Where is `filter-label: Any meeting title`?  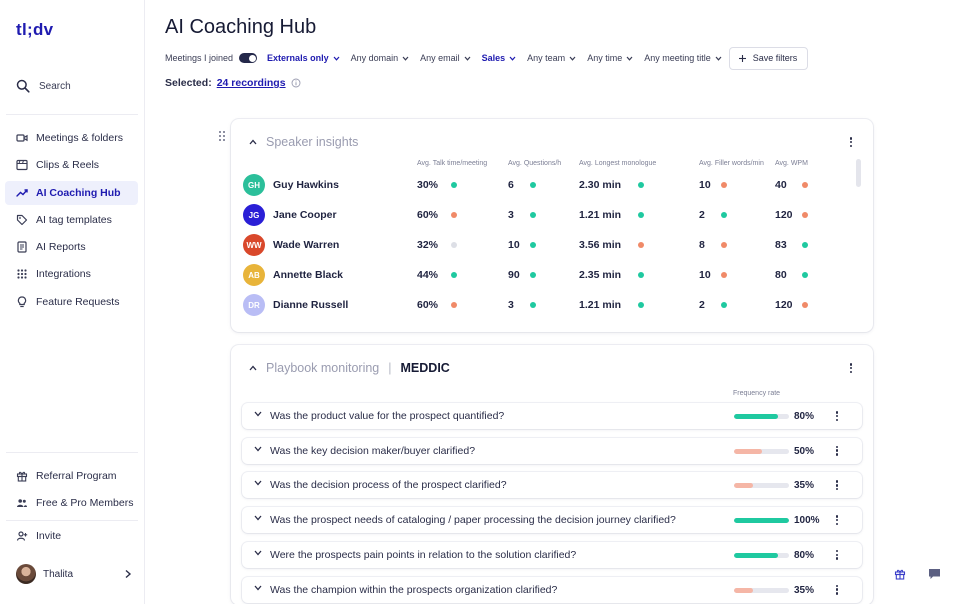
filter-label: Any meeting title is located at coordinates (677, 58).